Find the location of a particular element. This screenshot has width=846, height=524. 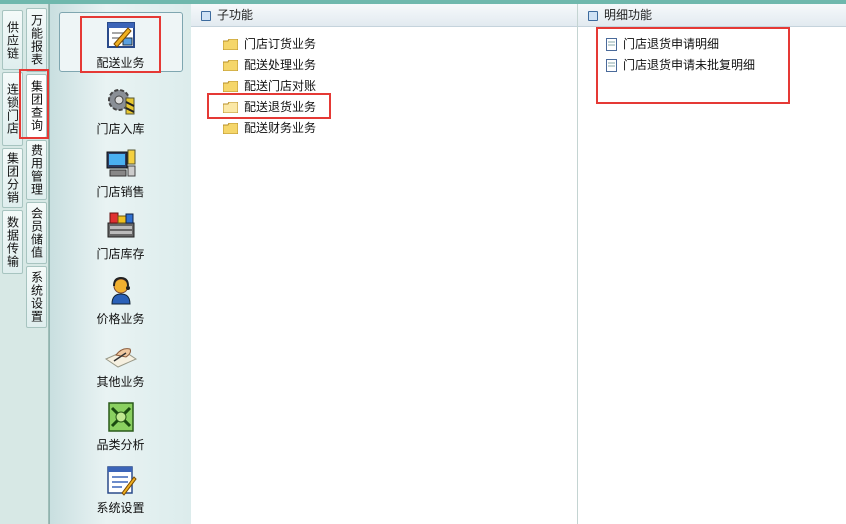

nav-other-business: 其他业务 is located at coordinates (120, 363).